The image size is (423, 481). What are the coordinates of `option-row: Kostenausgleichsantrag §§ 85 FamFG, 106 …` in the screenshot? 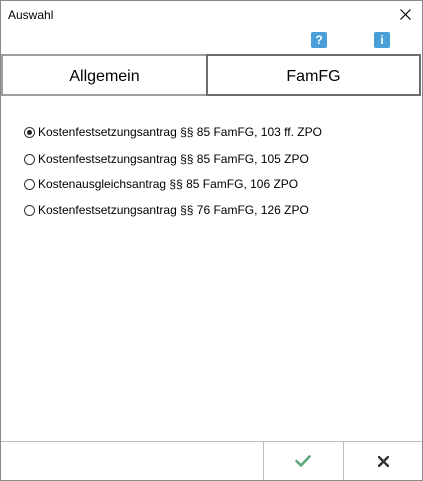 It's located at (161, 184).